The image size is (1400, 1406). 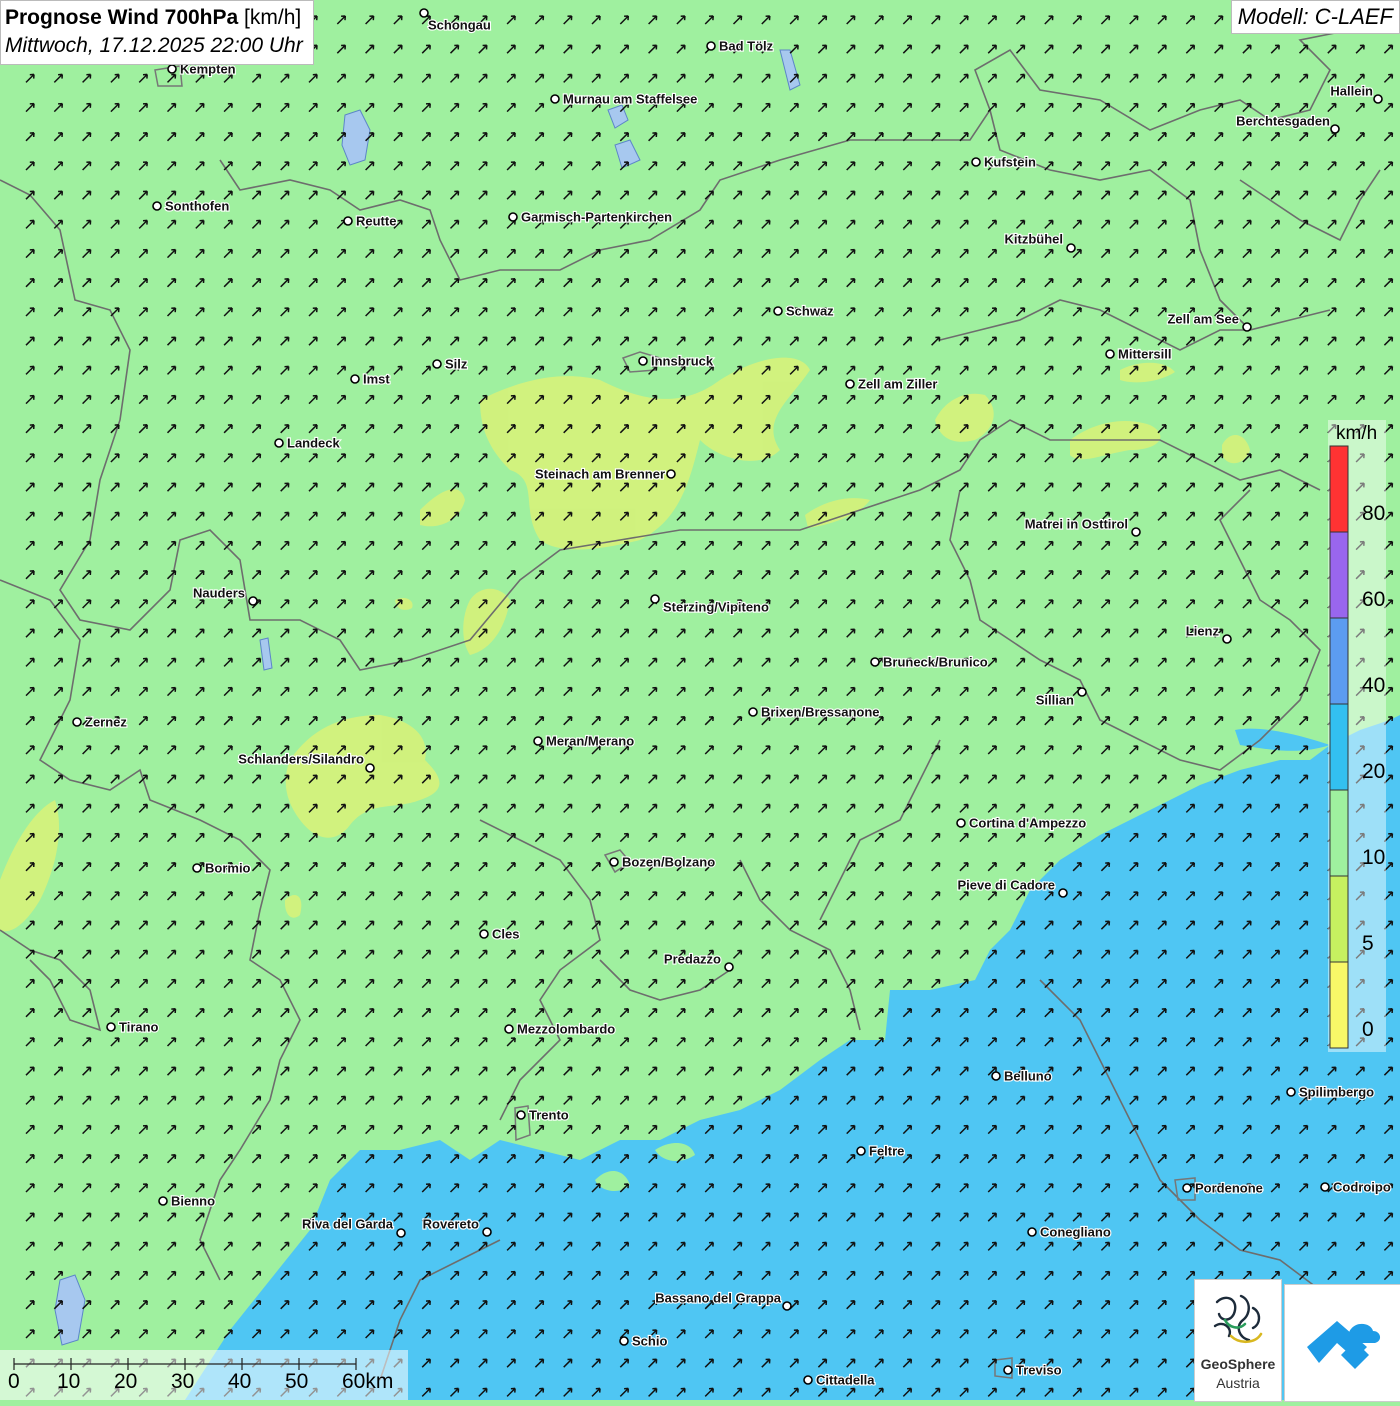 I want to click on place-marker: Sonthofen, so click(x=191, y=206).